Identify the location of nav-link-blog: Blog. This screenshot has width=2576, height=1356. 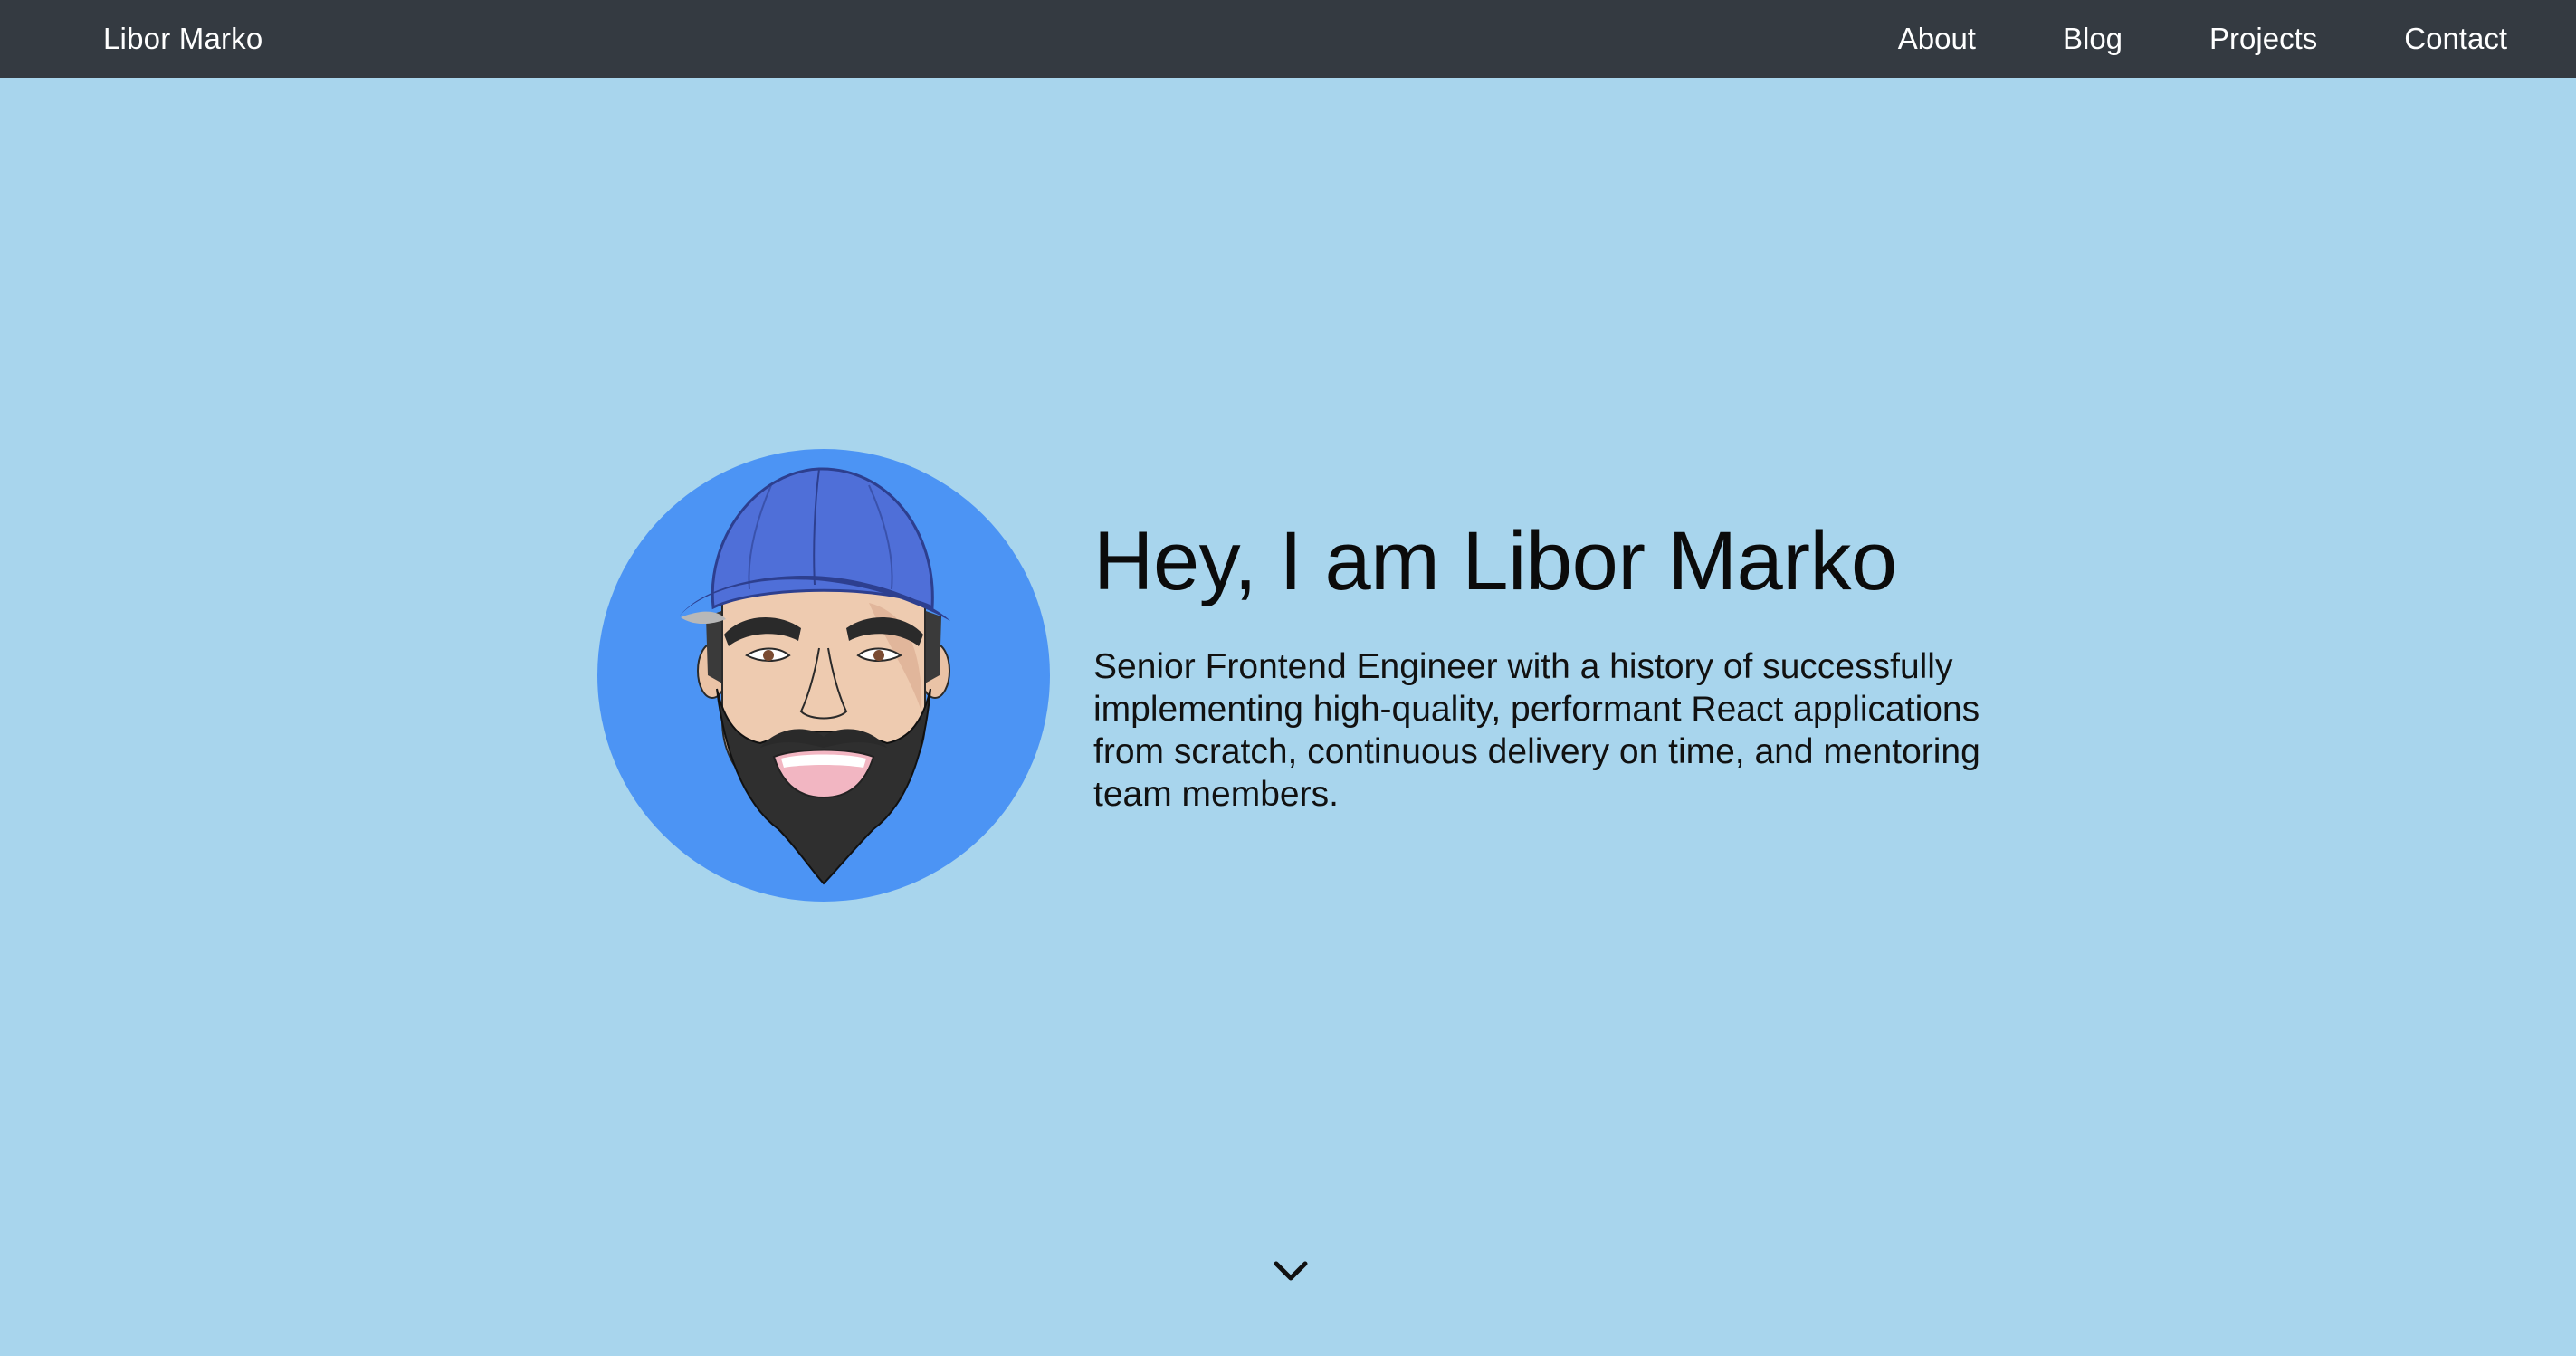
(2093, 39).